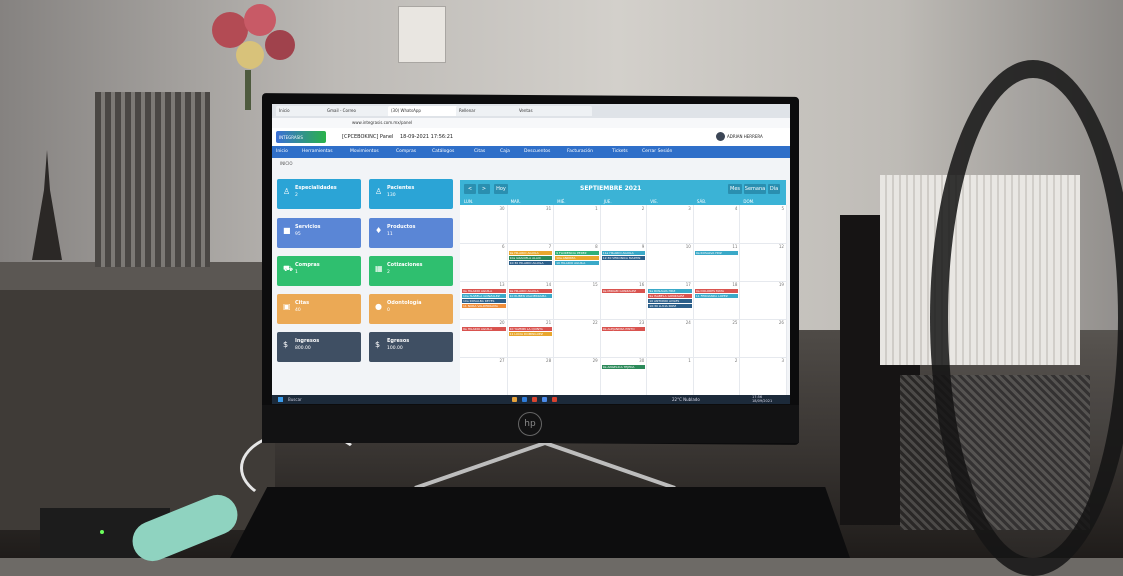 Image resolution: width=1123 pixels, height=576 pixels. Describe the element at coordinates (670, 262) in the screenshot. I see `calendar-day-cell: 10` at that location.